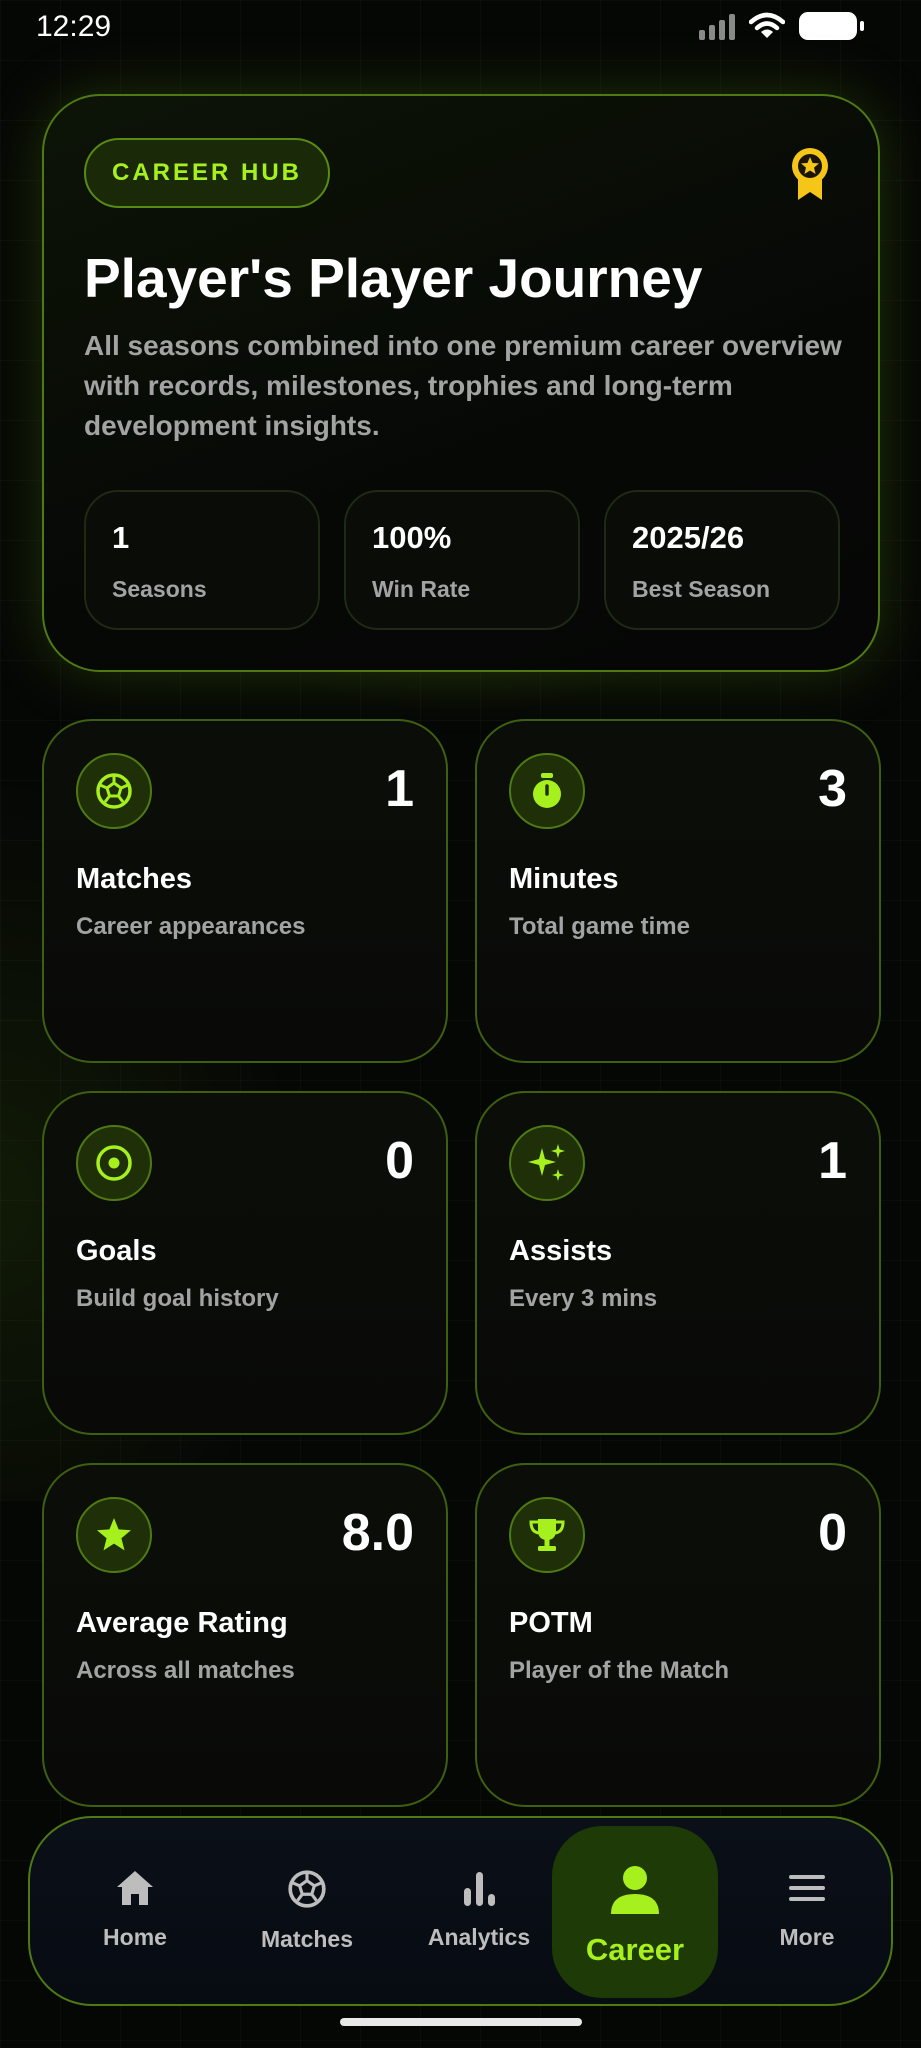 The width and height of the screenshot is (921, 2048). I want to click on award-ribbon-icon, so click(810, 174).